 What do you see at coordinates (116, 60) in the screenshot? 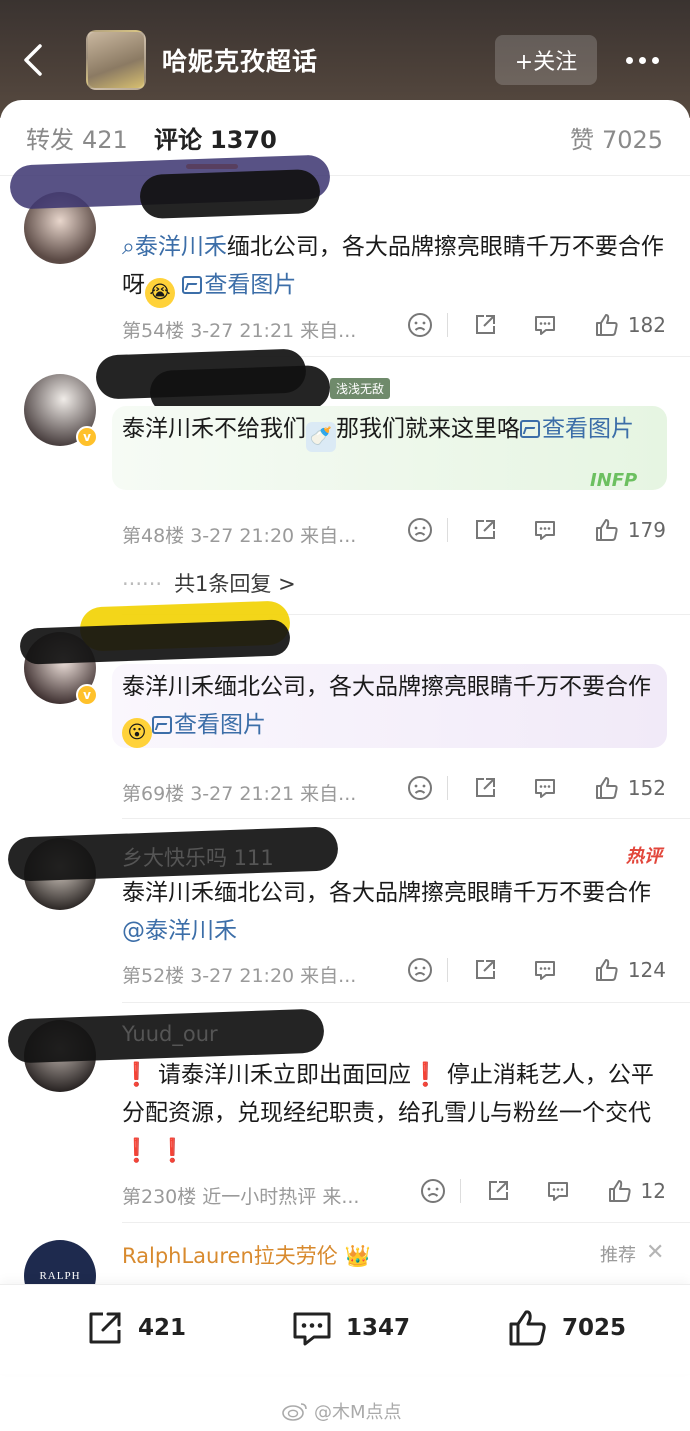
I see `topic-avatar` at bounding box center [116, 60].